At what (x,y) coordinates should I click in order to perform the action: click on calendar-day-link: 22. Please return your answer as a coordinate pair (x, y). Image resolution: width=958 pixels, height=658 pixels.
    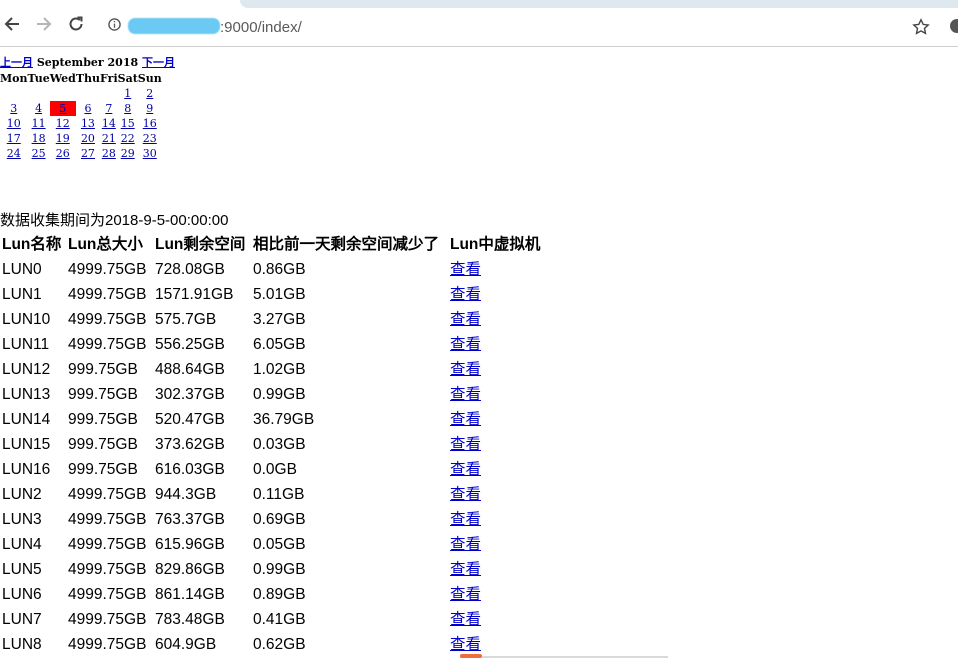
    Looking at the image, I should click on (128, 138).